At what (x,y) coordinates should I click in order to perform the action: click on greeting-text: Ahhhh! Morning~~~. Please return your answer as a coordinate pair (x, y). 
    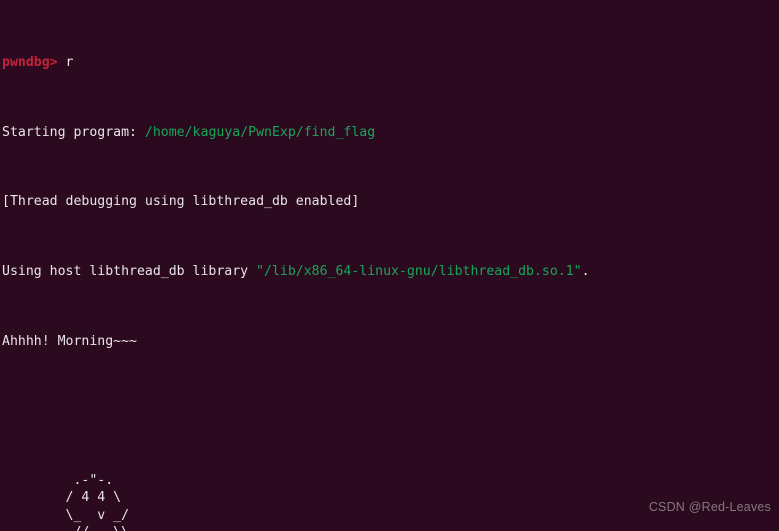
    Looking at the image, I should click on (69, 341).